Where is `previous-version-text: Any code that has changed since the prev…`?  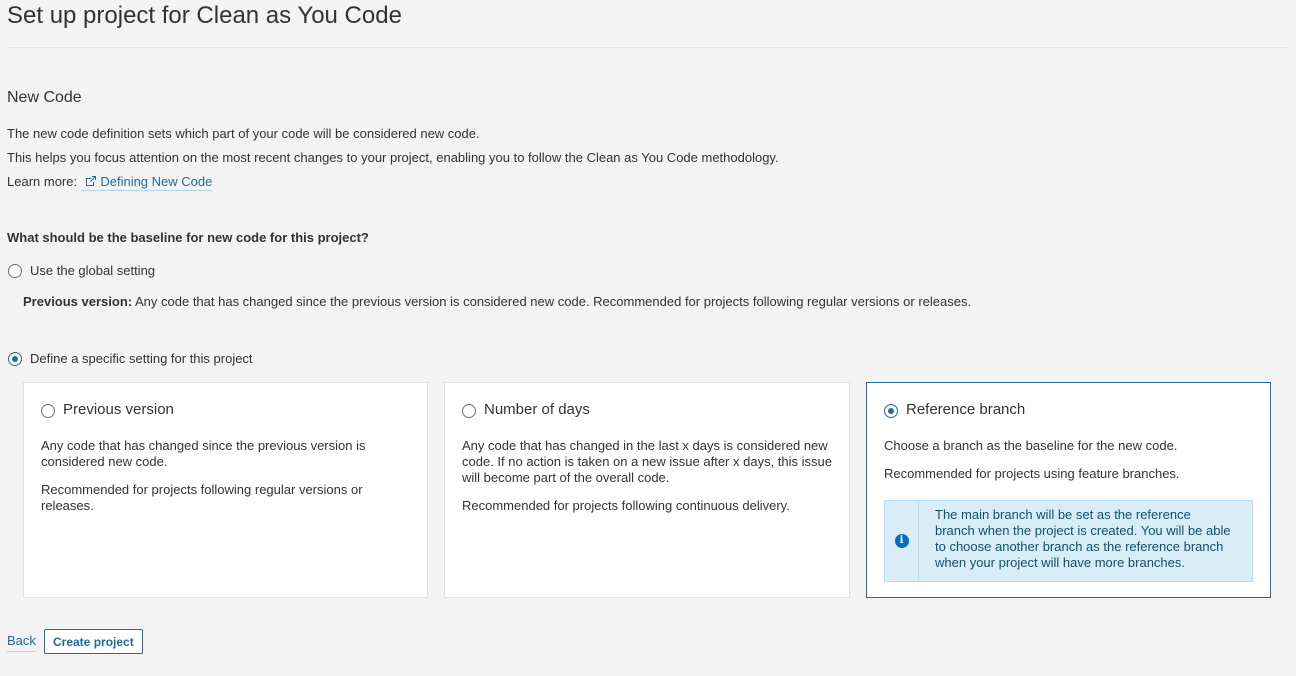
previous-version-text: Any code that has changed since the prev… is located at coordinates (203, 453).